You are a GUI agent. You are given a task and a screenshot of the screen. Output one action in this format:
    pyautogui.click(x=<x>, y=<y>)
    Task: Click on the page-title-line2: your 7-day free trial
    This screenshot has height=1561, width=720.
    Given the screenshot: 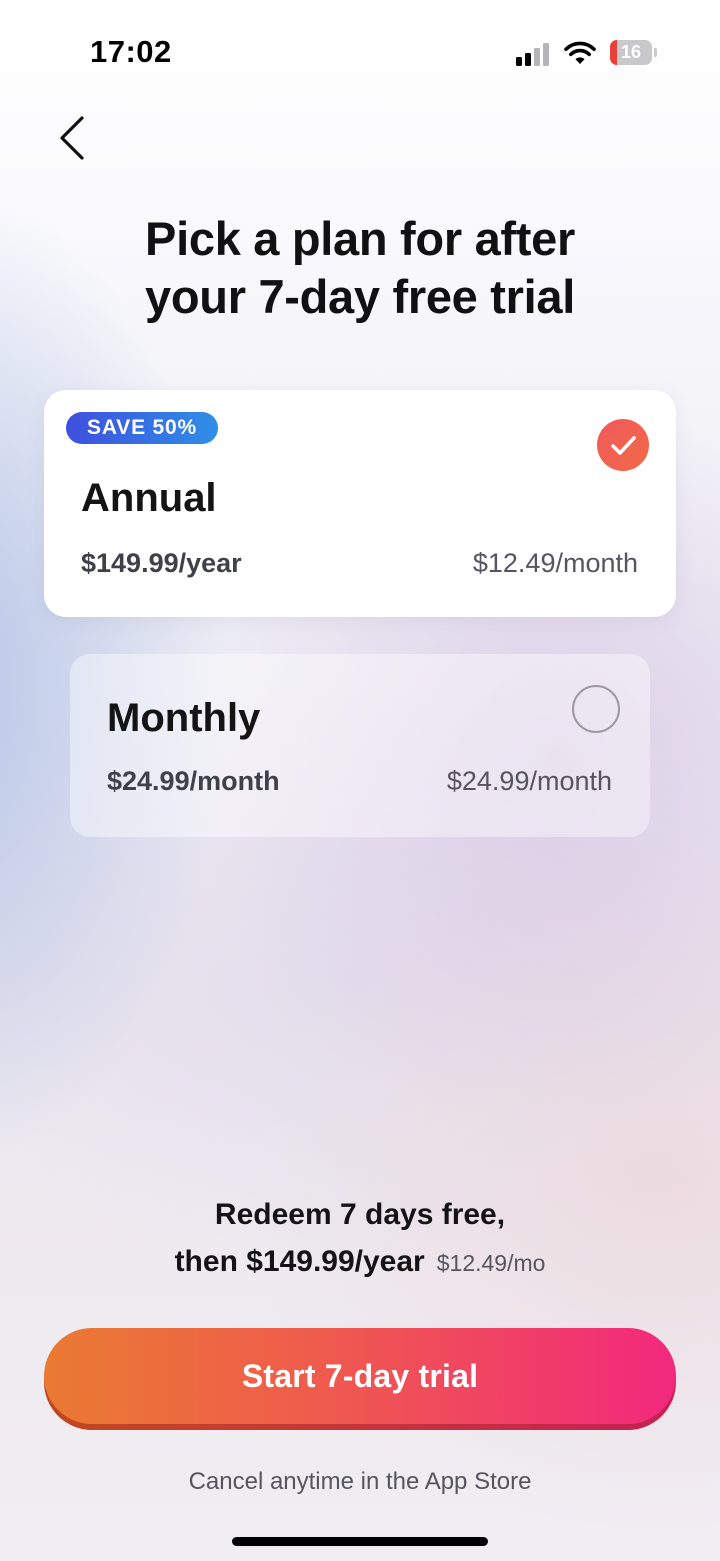 What is the action you would take?
    pyautogui.click(x=360, y=296)
    